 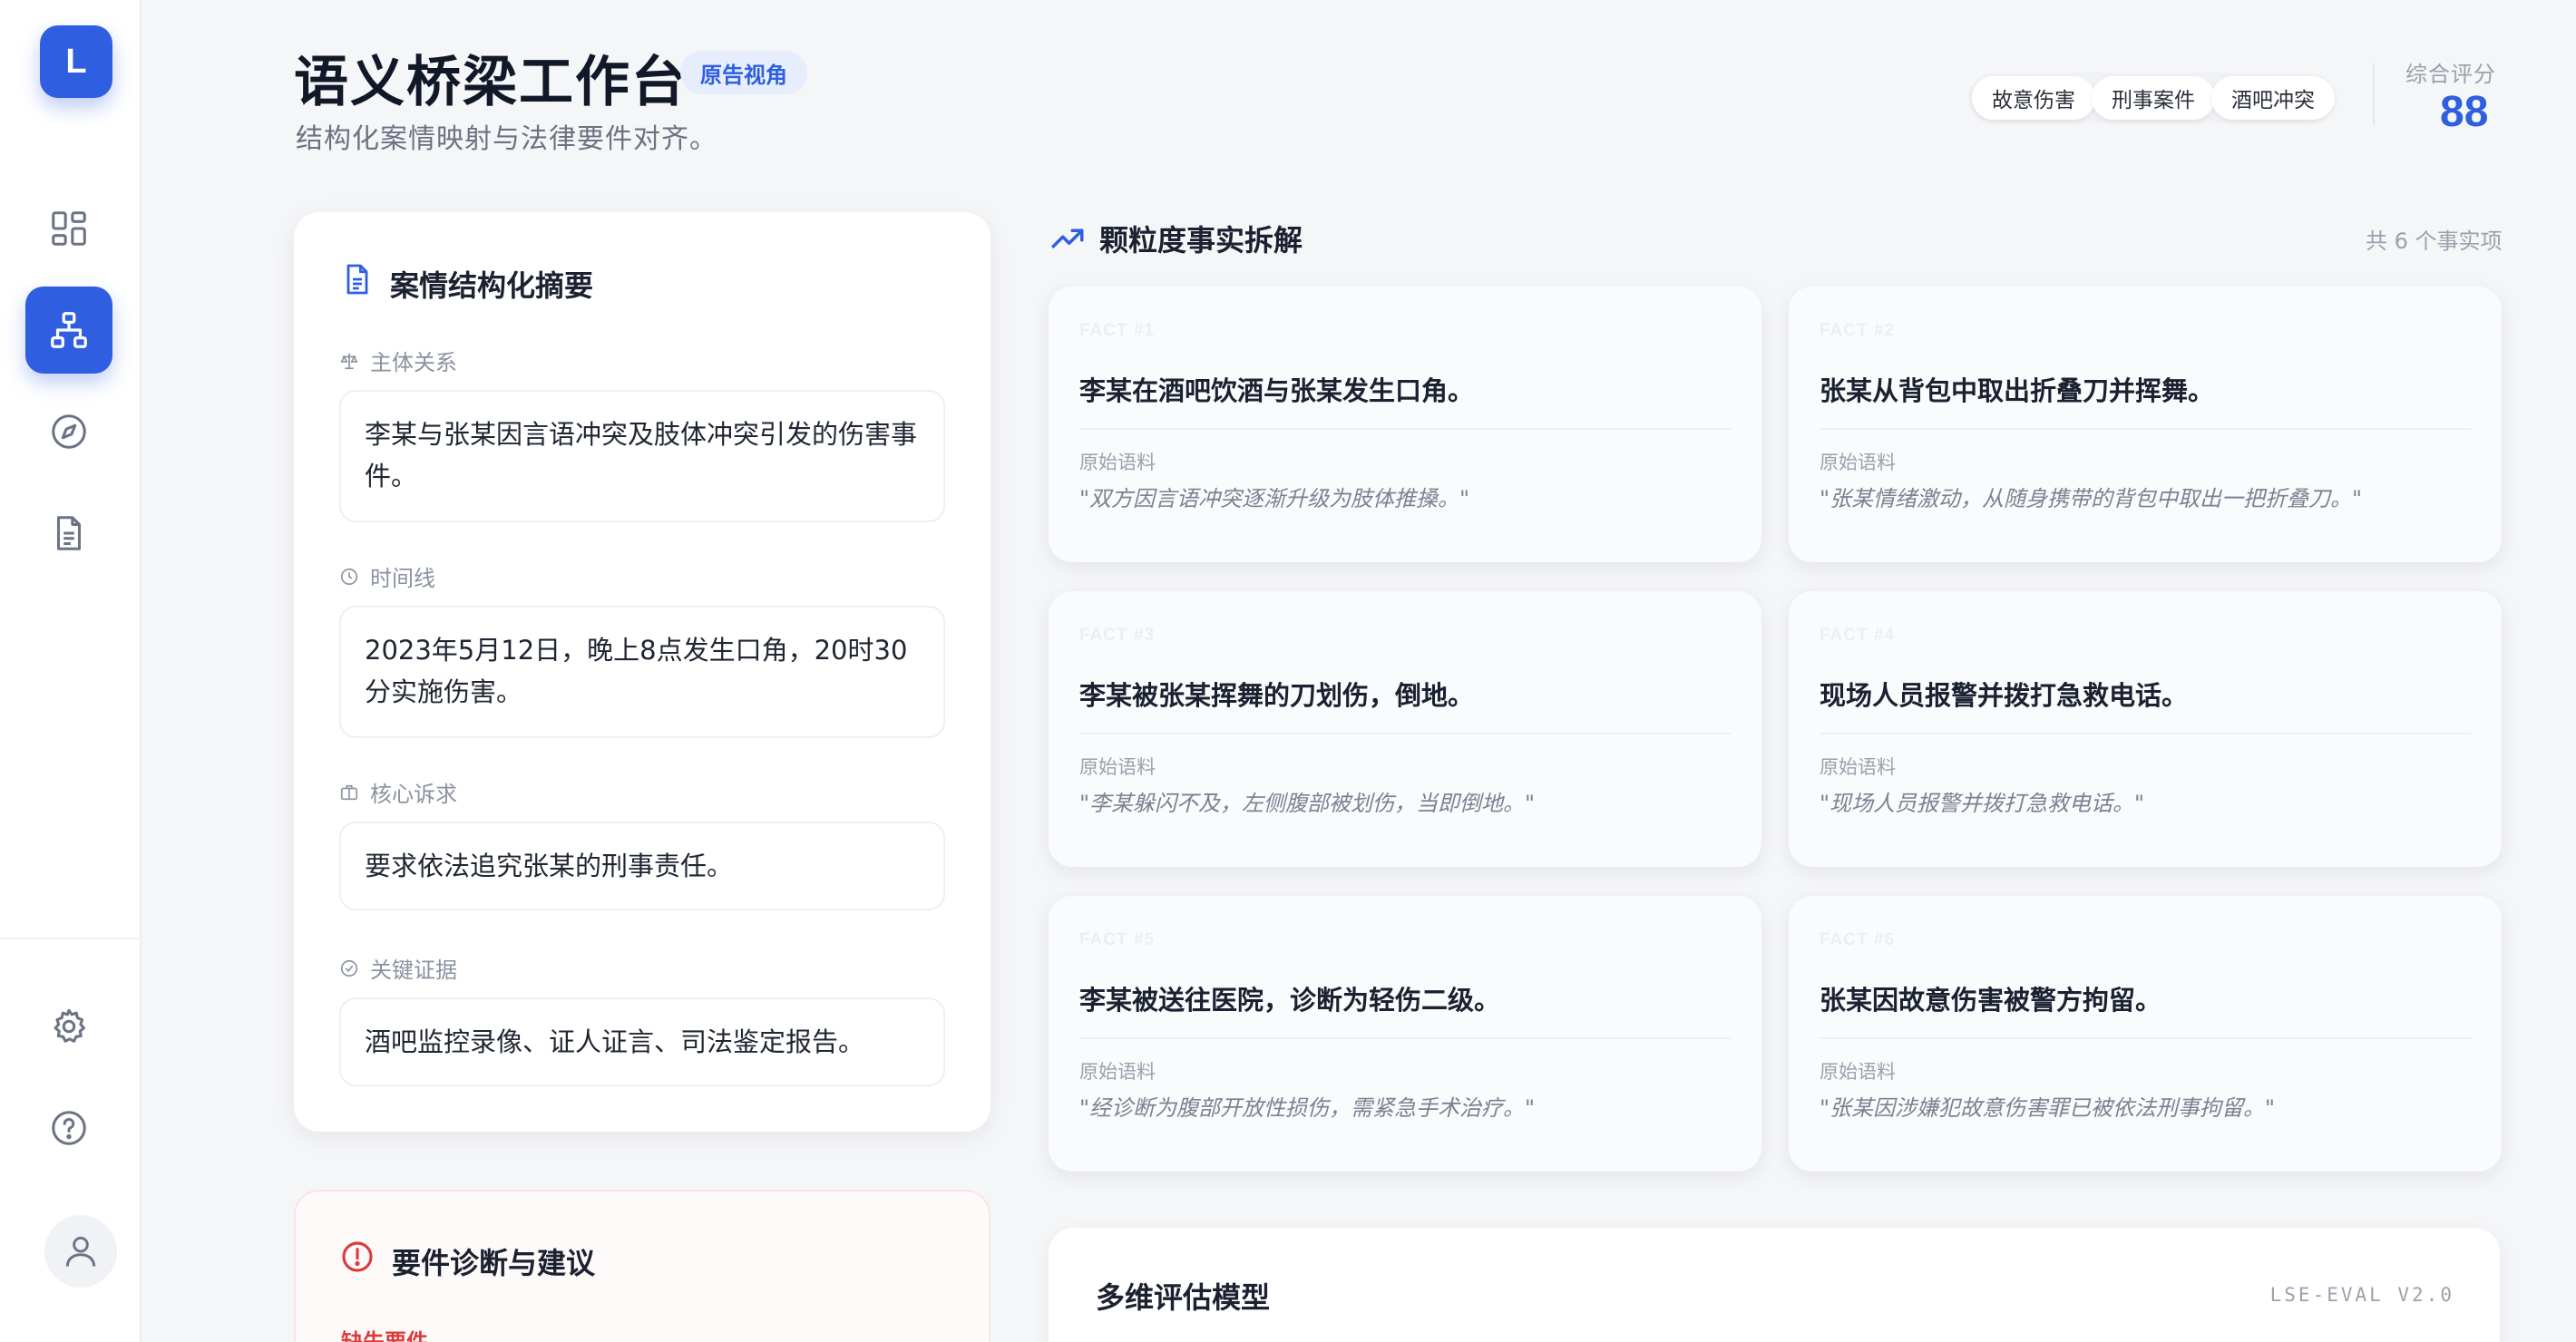 What do you see at coordinates (2033, 98) in the screenshot?
I see `case-tag: 故意伤害` at bounding box center [2033, 98].